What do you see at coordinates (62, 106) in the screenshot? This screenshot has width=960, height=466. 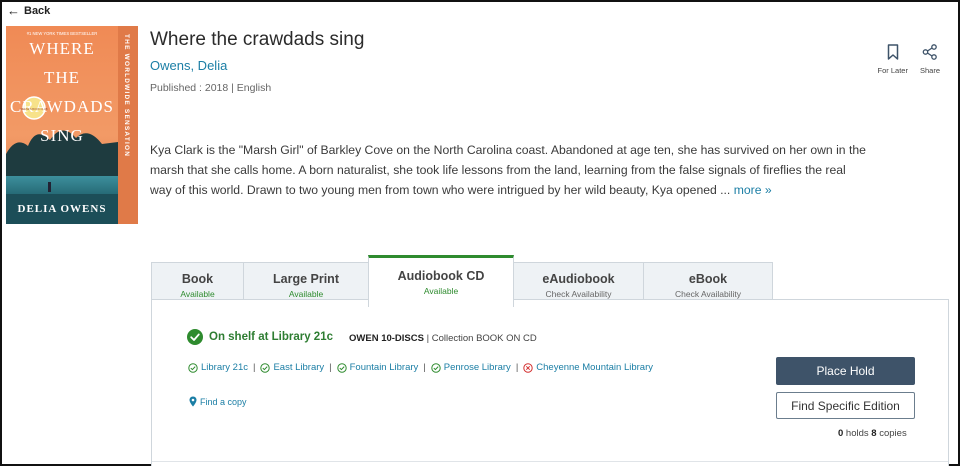 I see `cover-title-line-3: CRAWDADS` at bounding box center [62, 106].